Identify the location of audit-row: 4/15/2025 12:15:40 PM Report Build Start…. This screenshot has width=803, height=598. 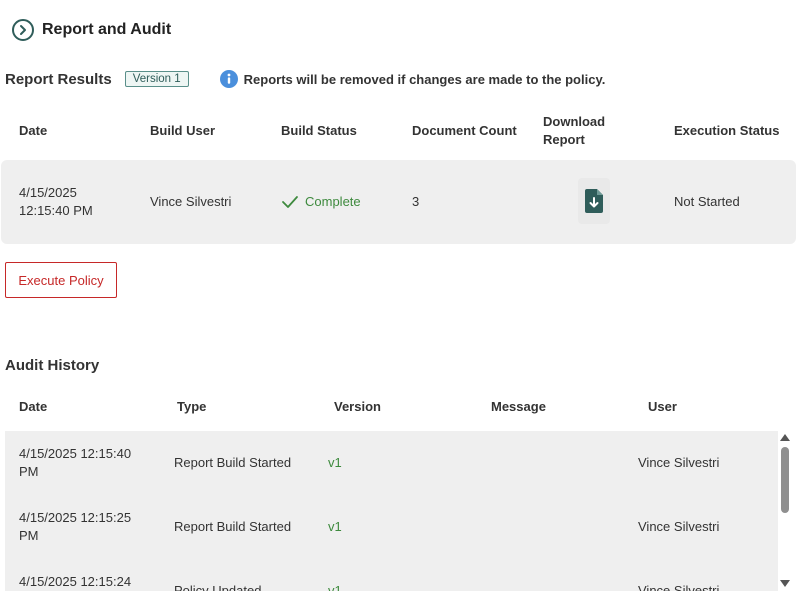
(391, 463).